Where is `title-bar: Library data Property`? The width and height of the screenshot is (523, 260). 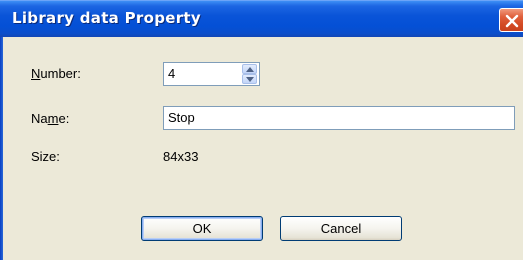 title-bar: Library data Property is located at coordinates (261, 18).